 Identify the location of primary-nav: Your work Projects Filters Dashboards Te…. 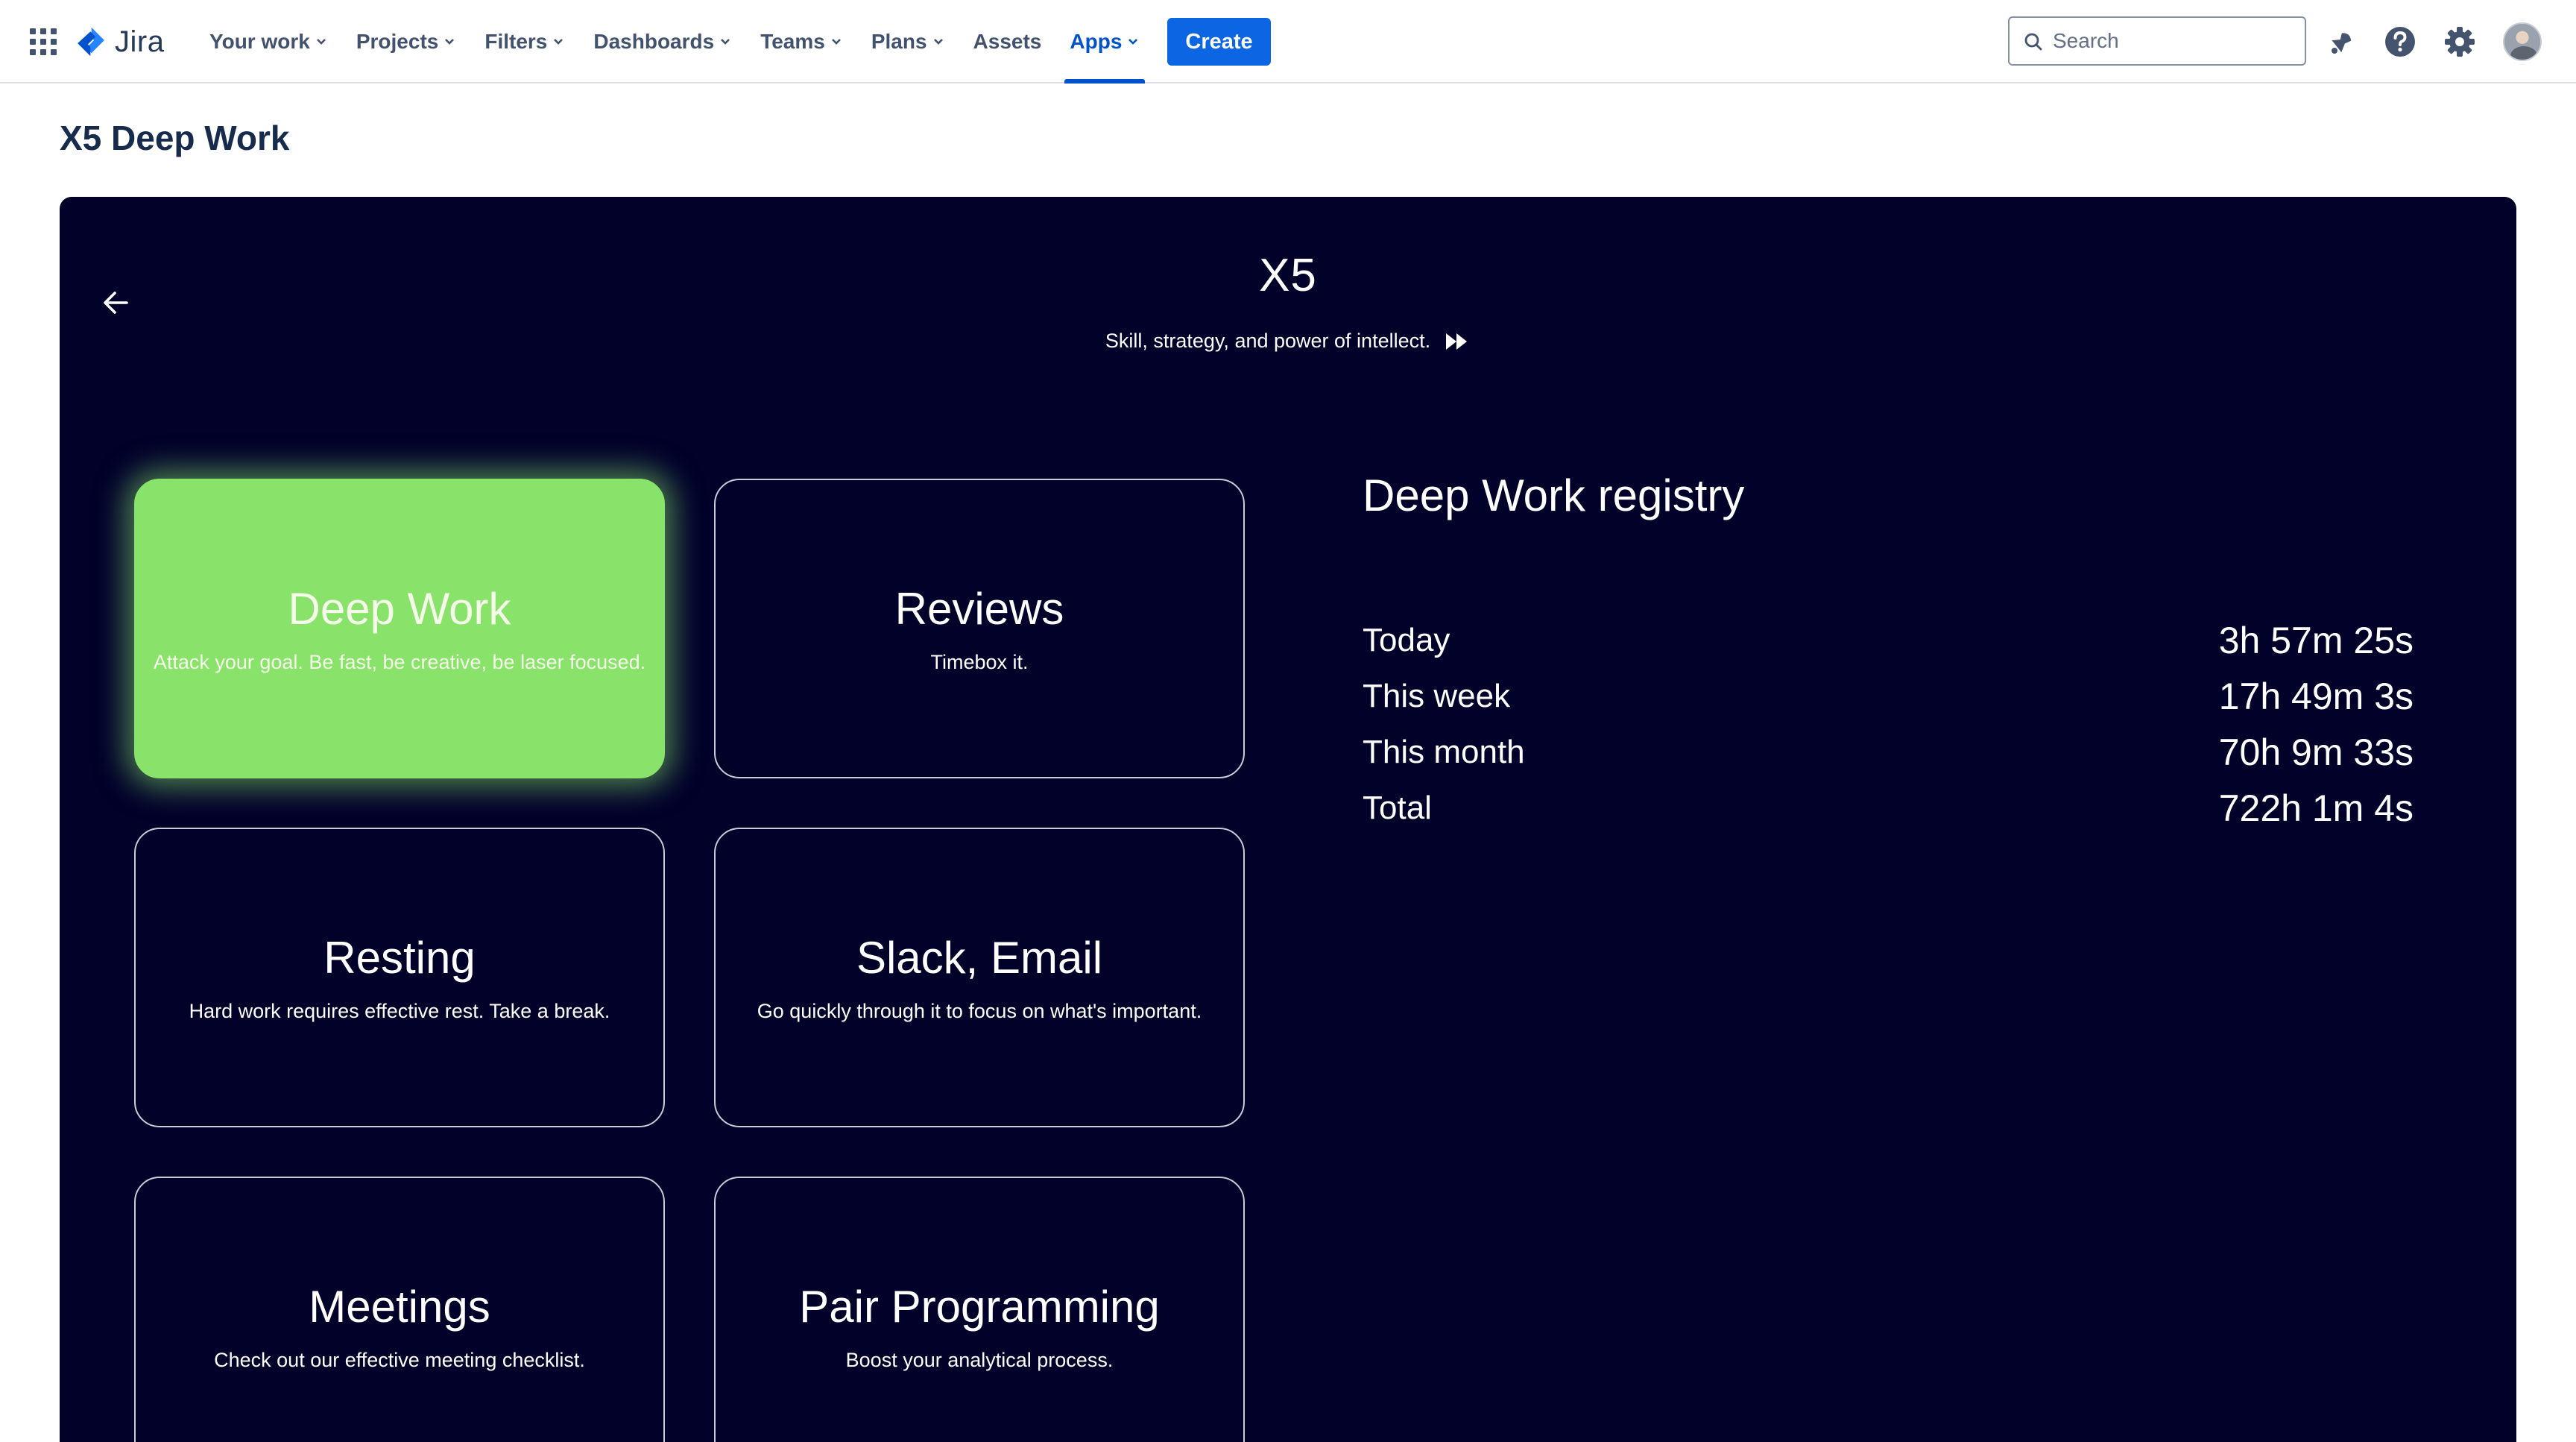
(733, 42).